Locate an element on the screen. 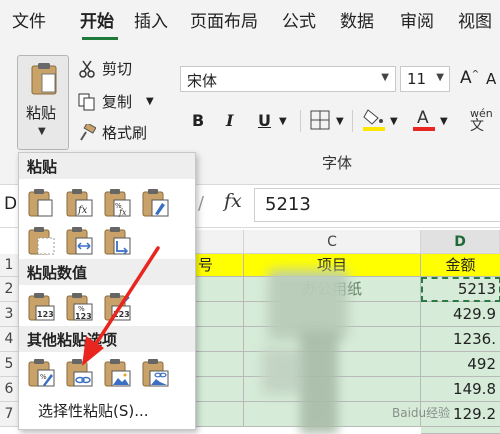 Image resolution: width=500 pixels, height=434 pixels. phonetic-guide-button: wén 文 is located at coordinates (481, 121).